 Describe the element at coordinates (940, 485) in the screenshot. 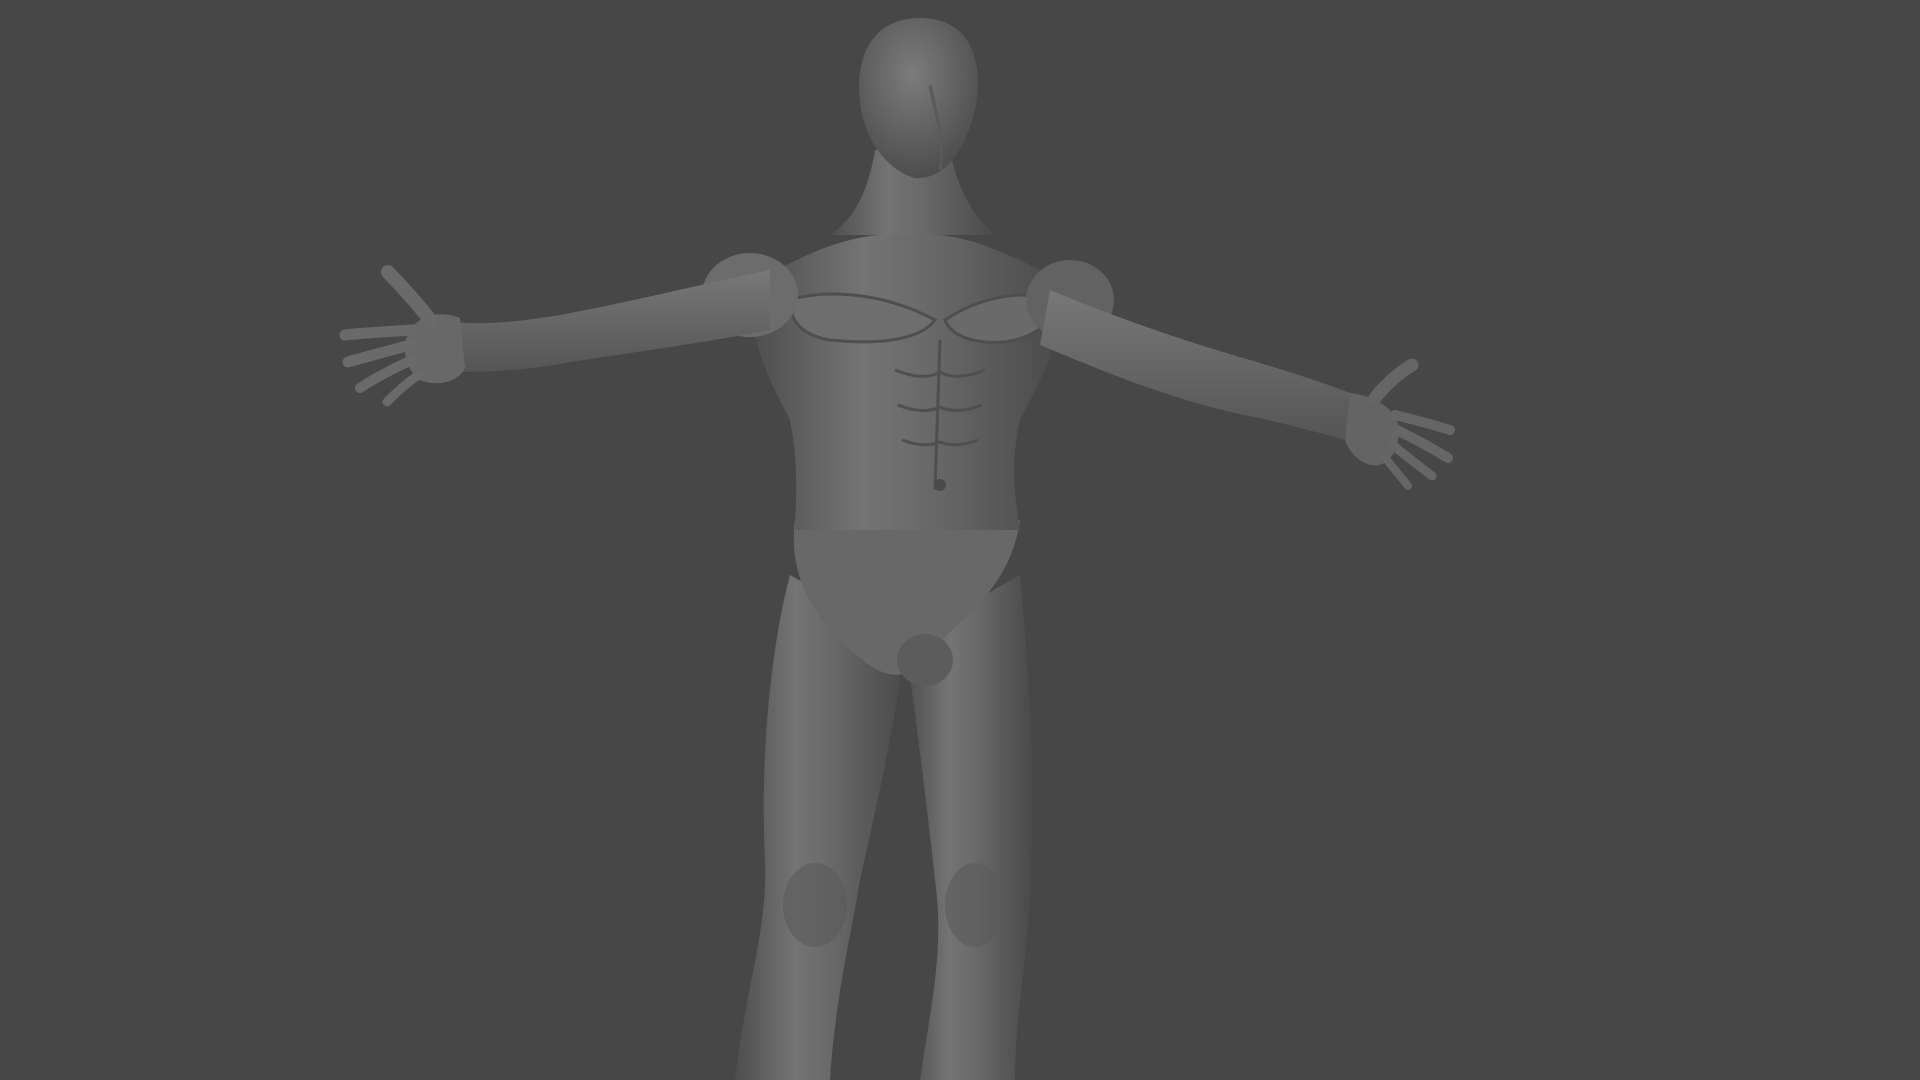

I see `navel` at that location.